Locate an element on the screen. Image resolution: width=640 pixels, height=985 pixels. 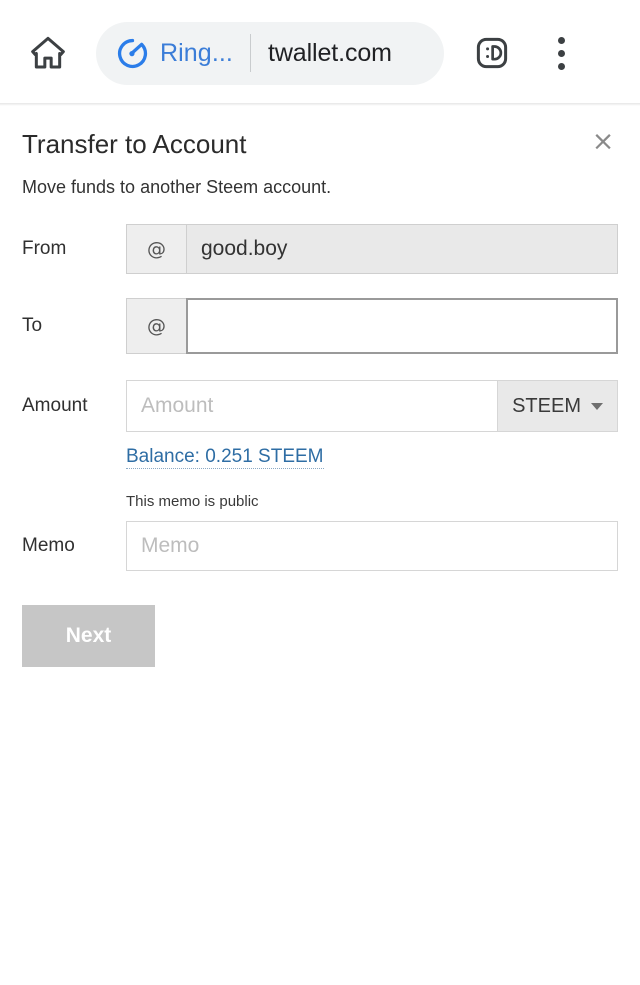
balance-row: Balance: 0.251 STEEM is located at coordinates (320, 457).